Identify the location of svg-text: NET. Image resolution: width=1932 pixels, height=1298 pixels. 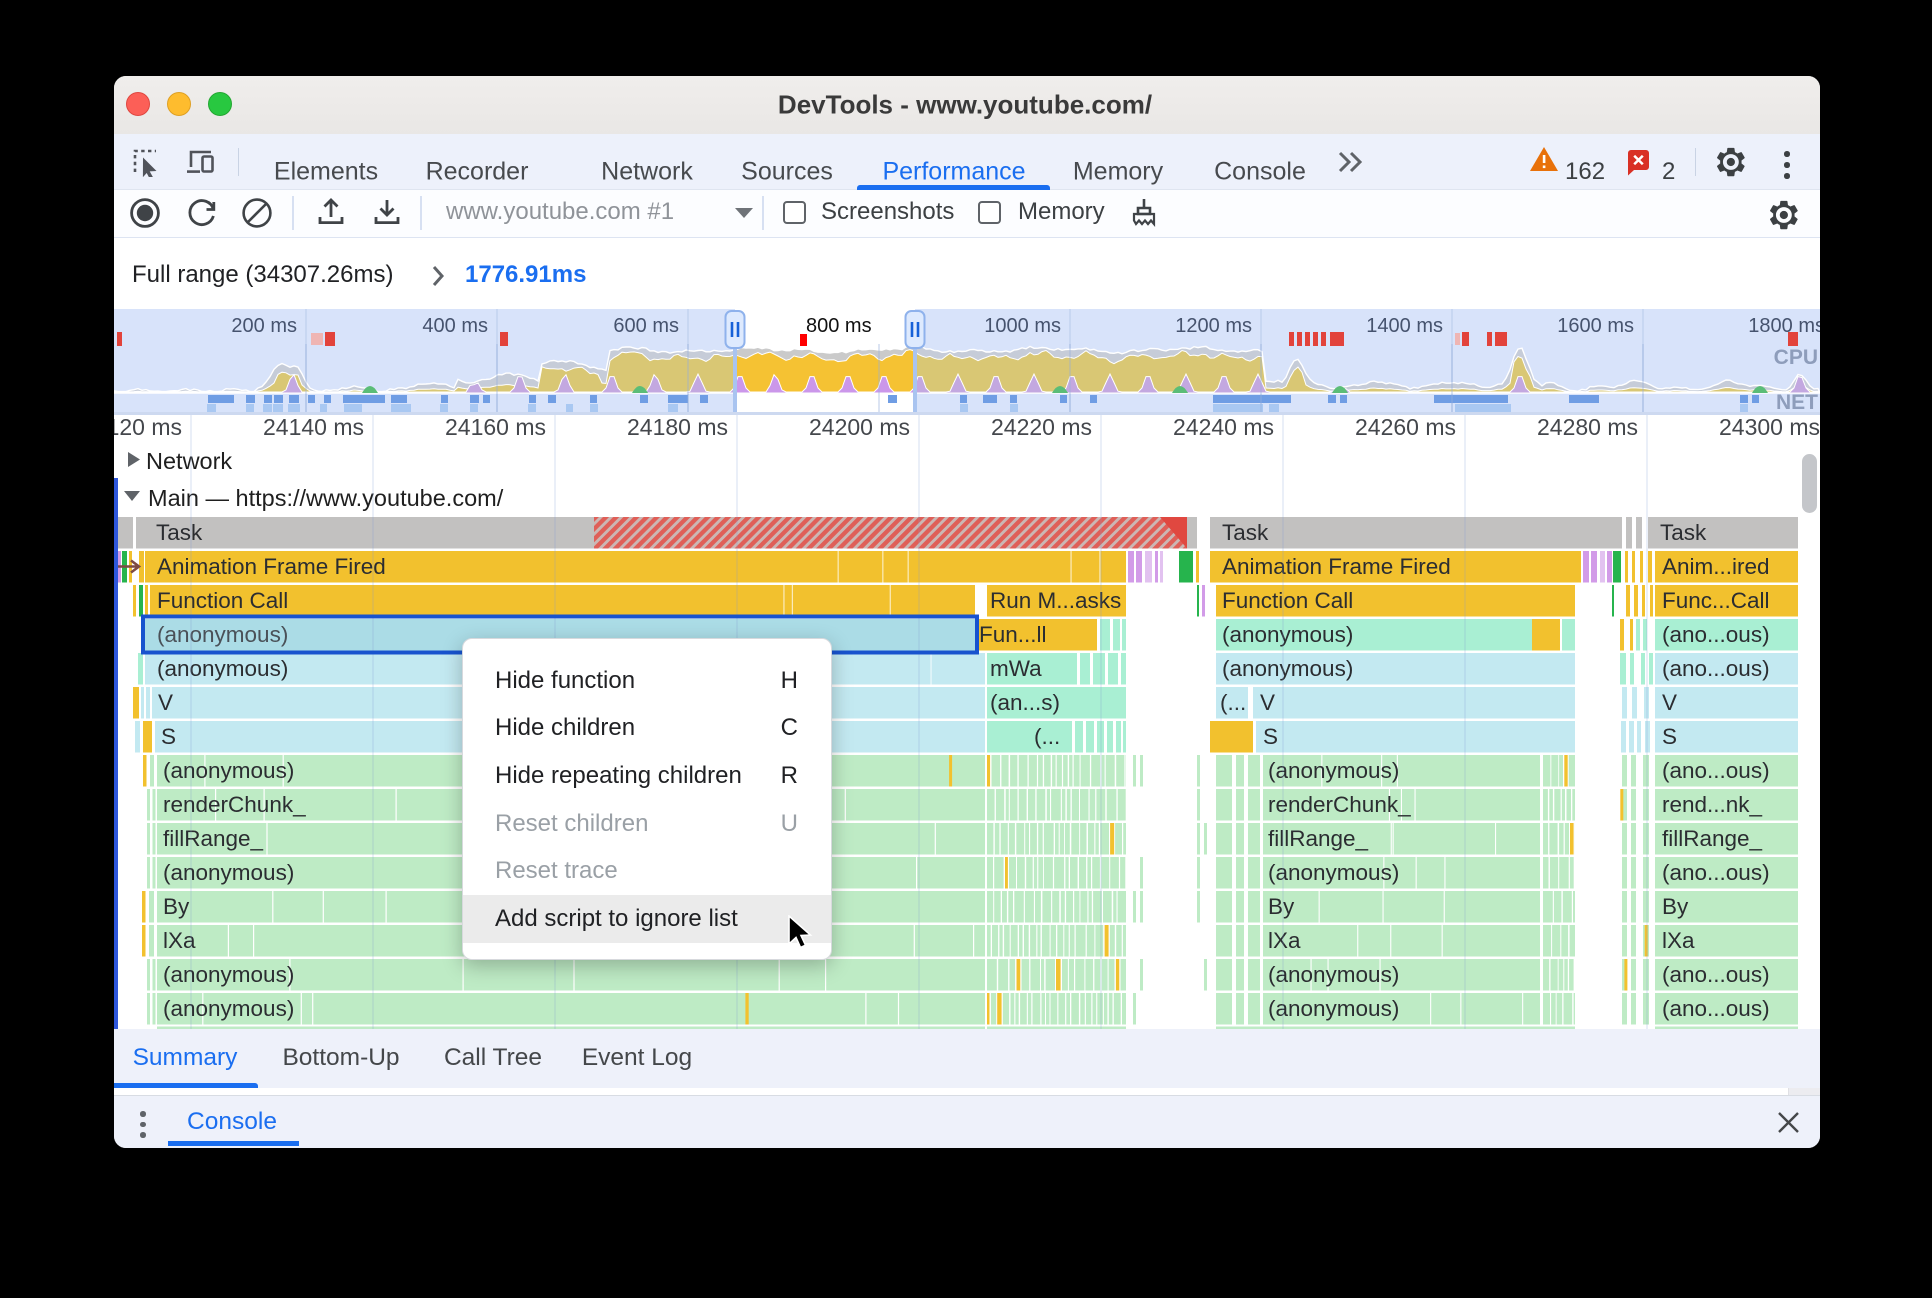
(1797, 402).